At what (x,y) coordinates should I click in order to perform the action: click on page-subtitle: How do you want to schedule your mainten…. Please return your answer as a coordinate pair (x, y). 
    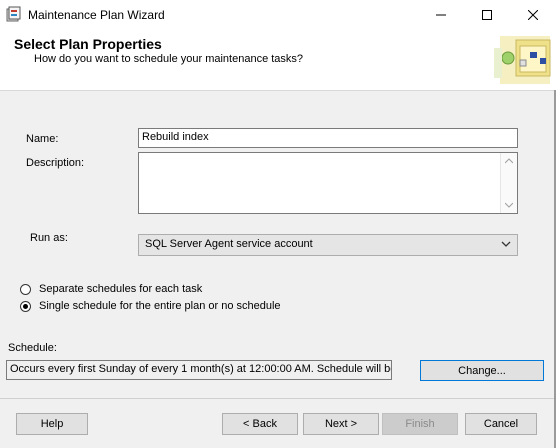
    Looking at the image, I should click on (169, 59).